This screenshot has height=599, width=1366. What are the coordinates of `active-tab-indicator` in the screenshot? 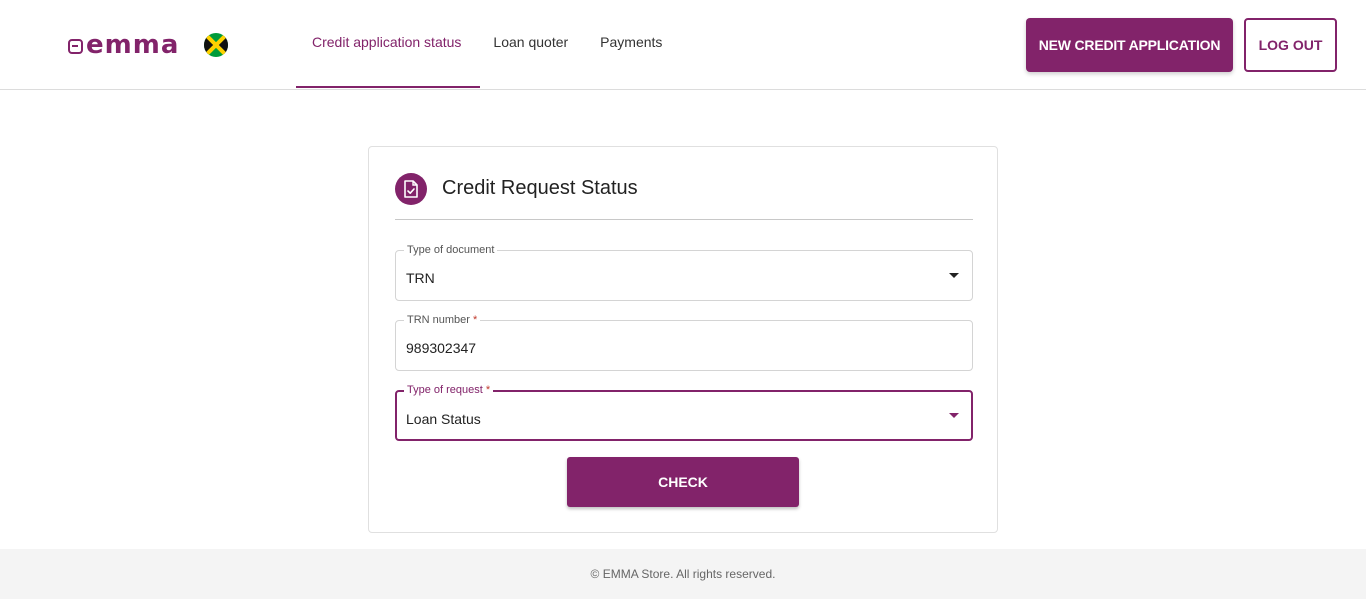 It's located at (388, 87).